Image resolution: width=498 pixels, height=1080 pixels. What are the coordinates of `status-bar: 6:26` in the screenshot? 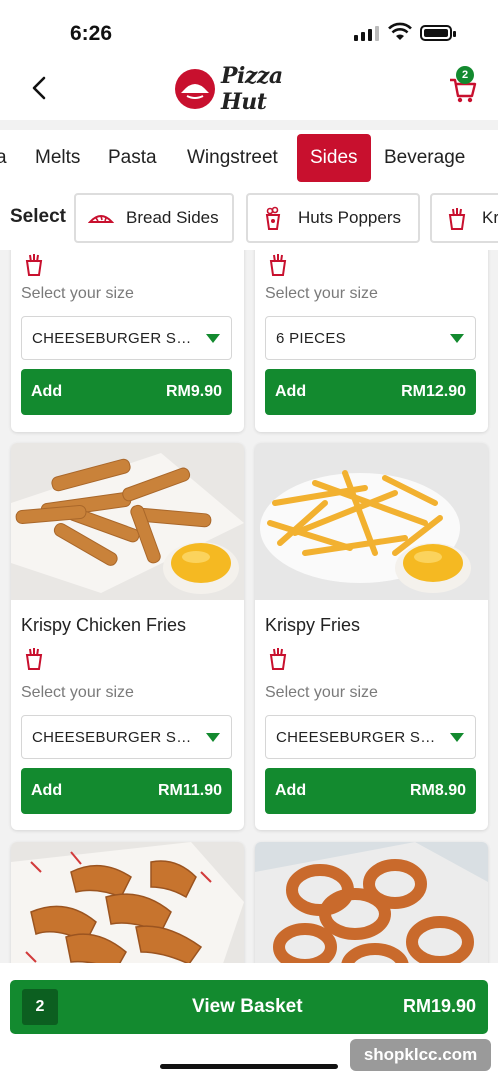 It's located at (249, 31).